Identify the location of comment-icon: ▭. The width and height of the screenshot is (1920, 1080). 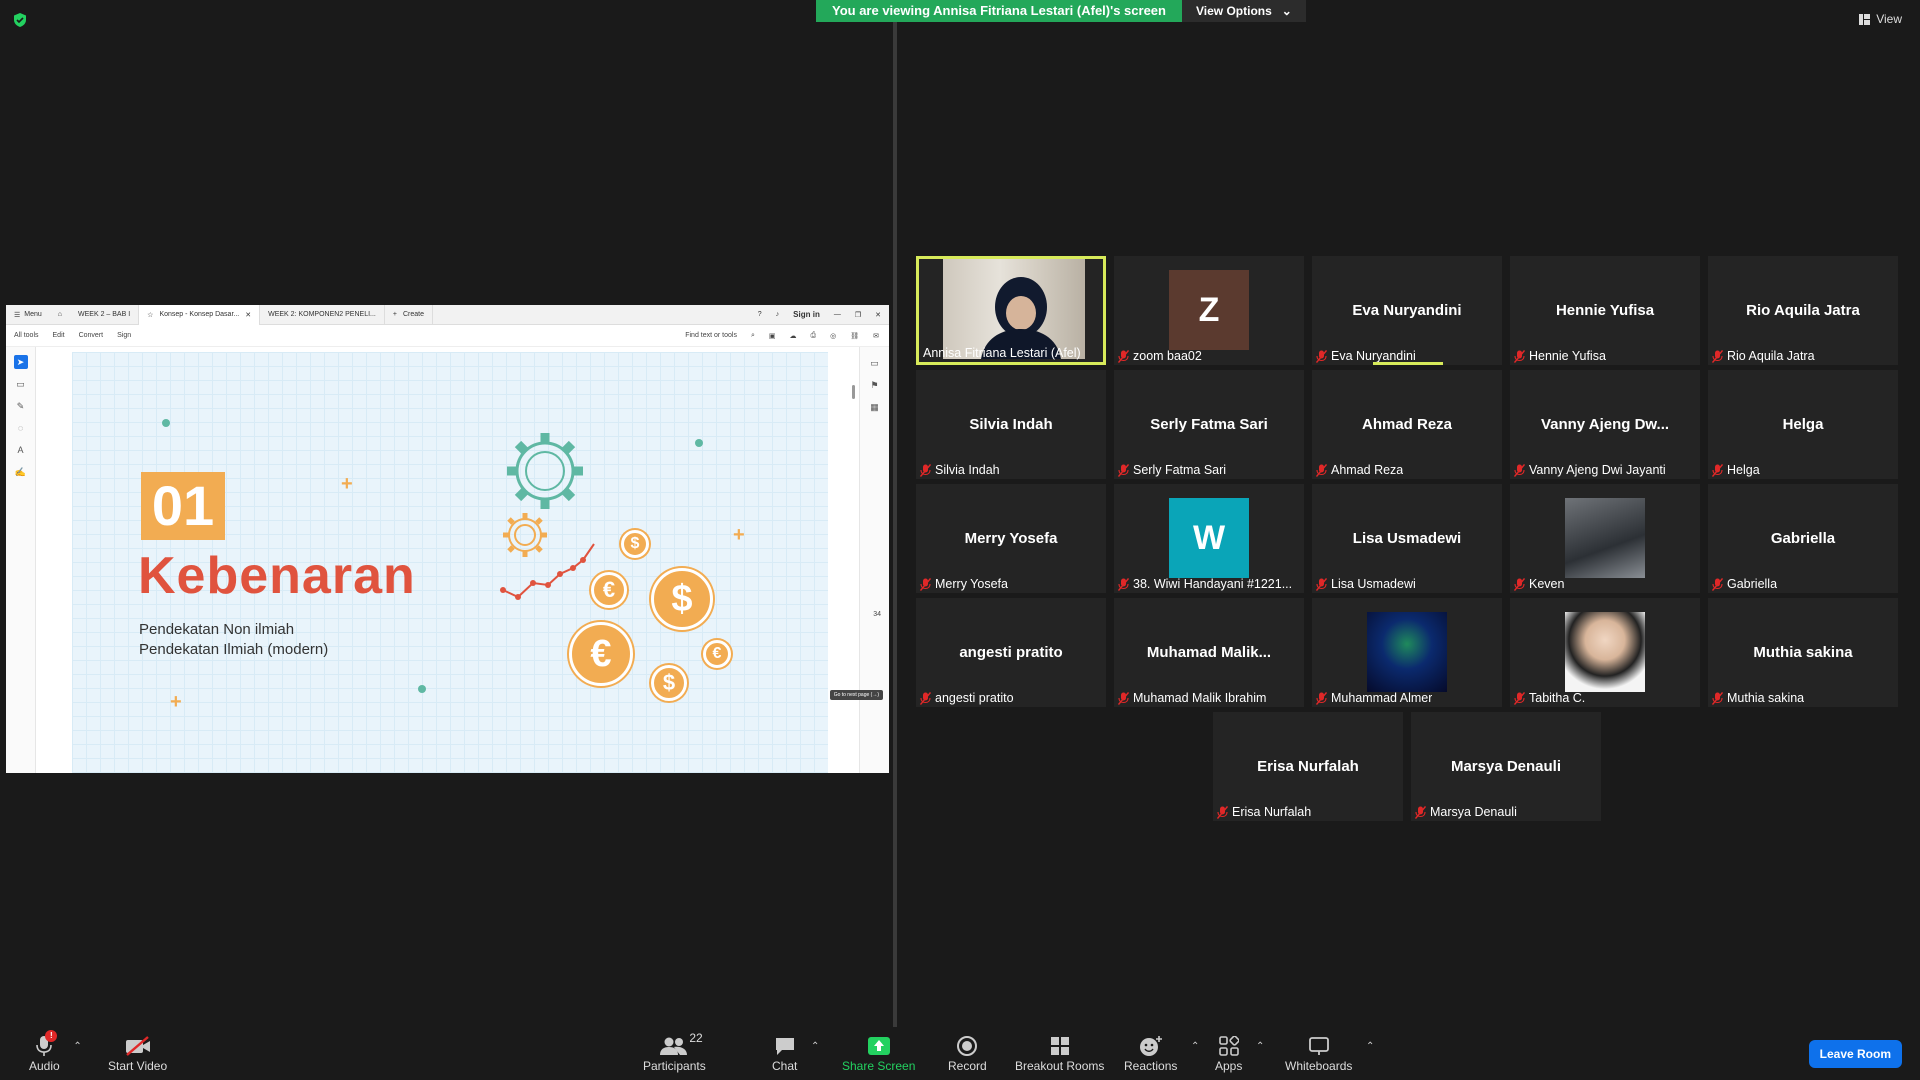
(21, 384).